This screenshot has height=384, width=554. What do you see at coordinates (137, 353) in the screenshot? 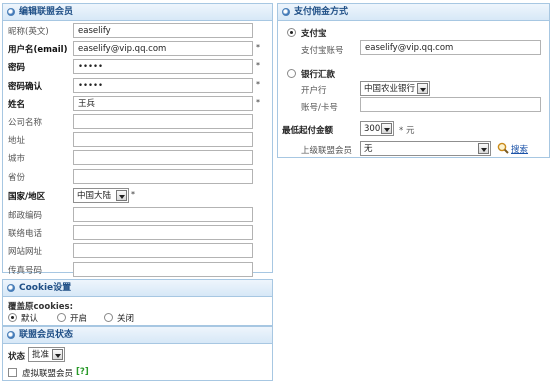
I see `status-panel: 联盟会员状态 状态 批准 虚拟联盟会员 [?]` at bounding box center [137, 353].